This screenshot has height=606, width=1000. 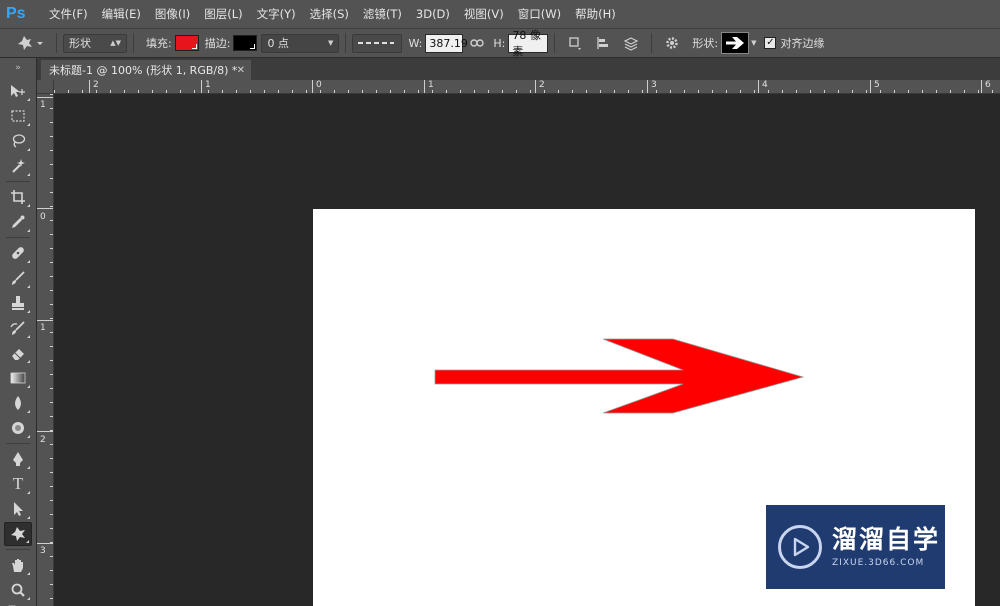 I want to click on path-alignment-button, so click(x=603, y=43).